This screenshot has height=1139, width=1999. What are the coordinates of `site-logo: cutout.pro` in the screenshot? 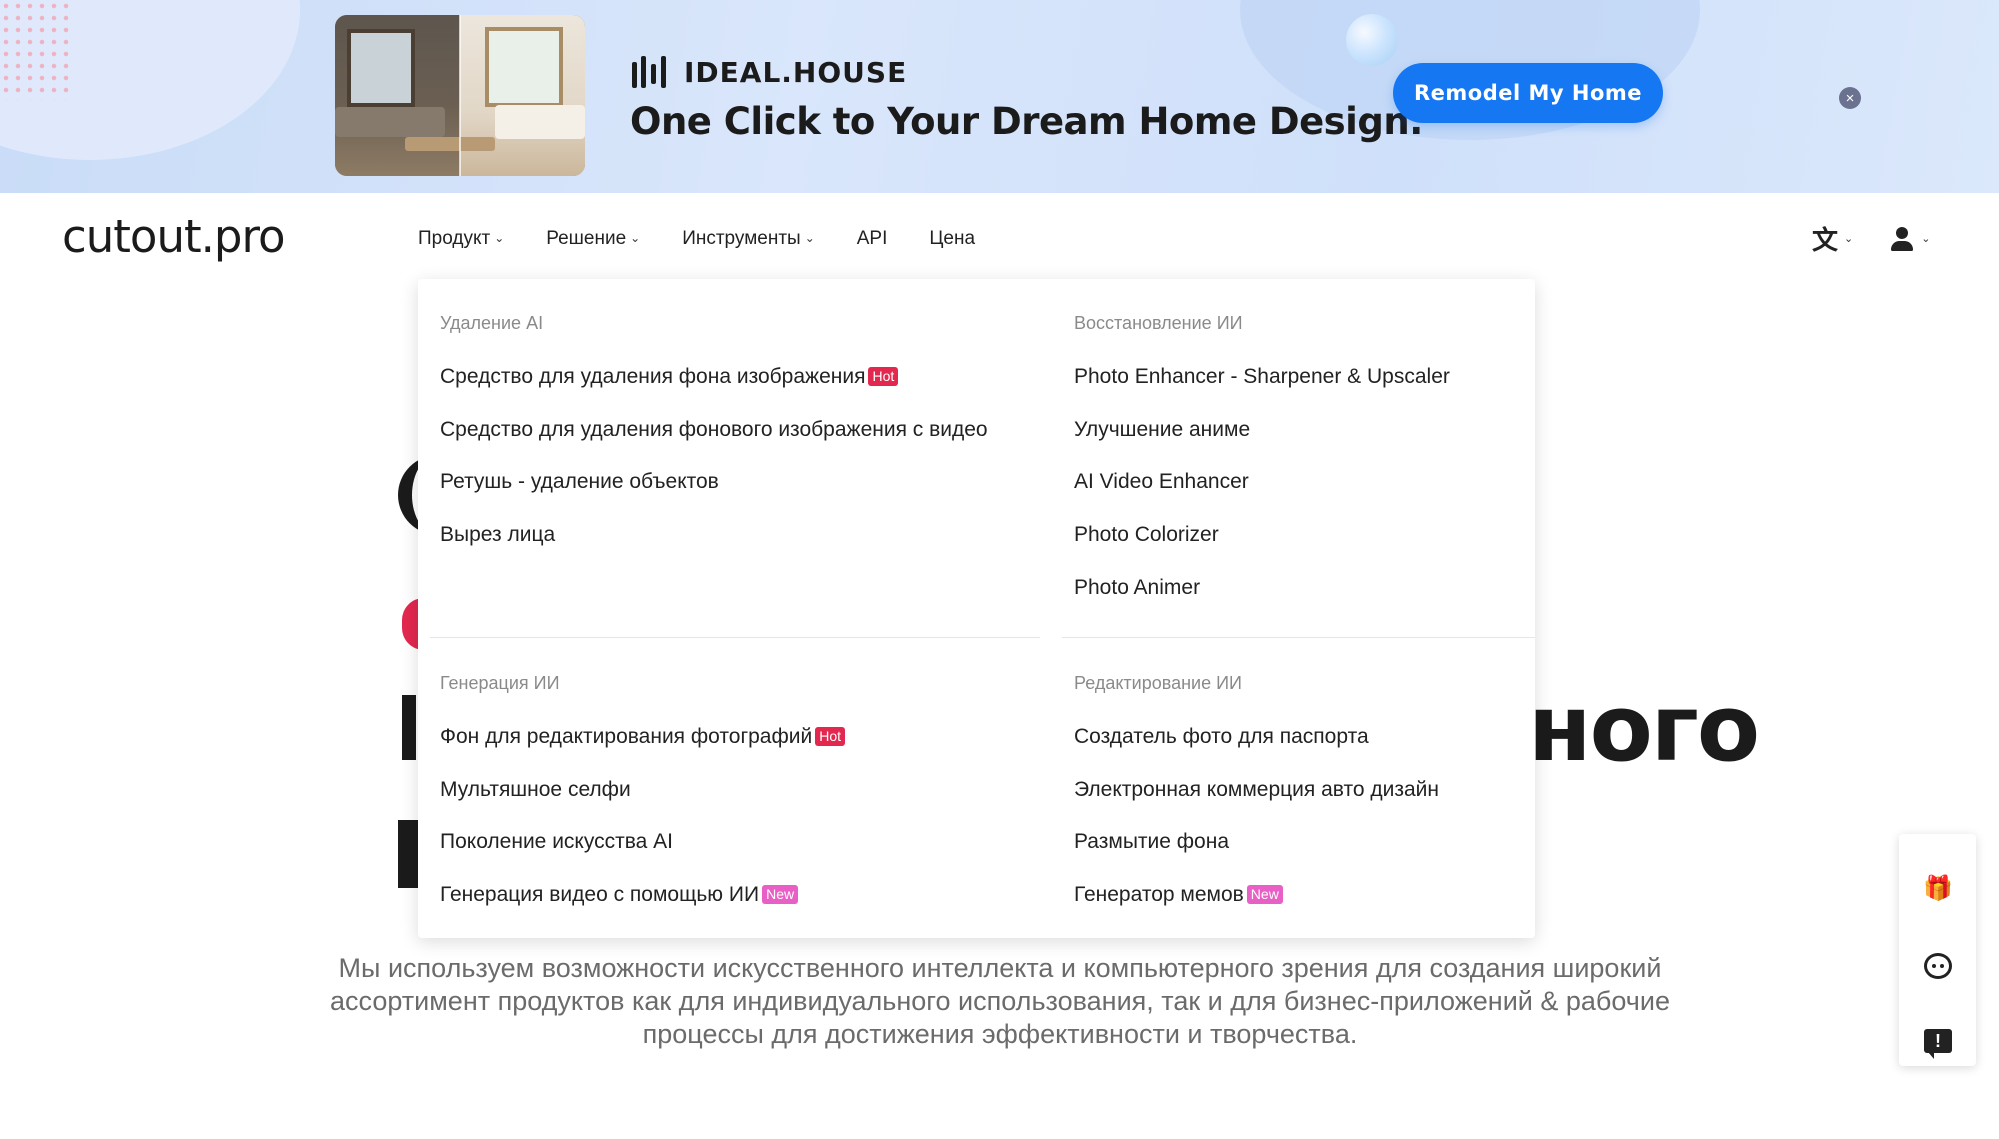 It's located at (174, 236).